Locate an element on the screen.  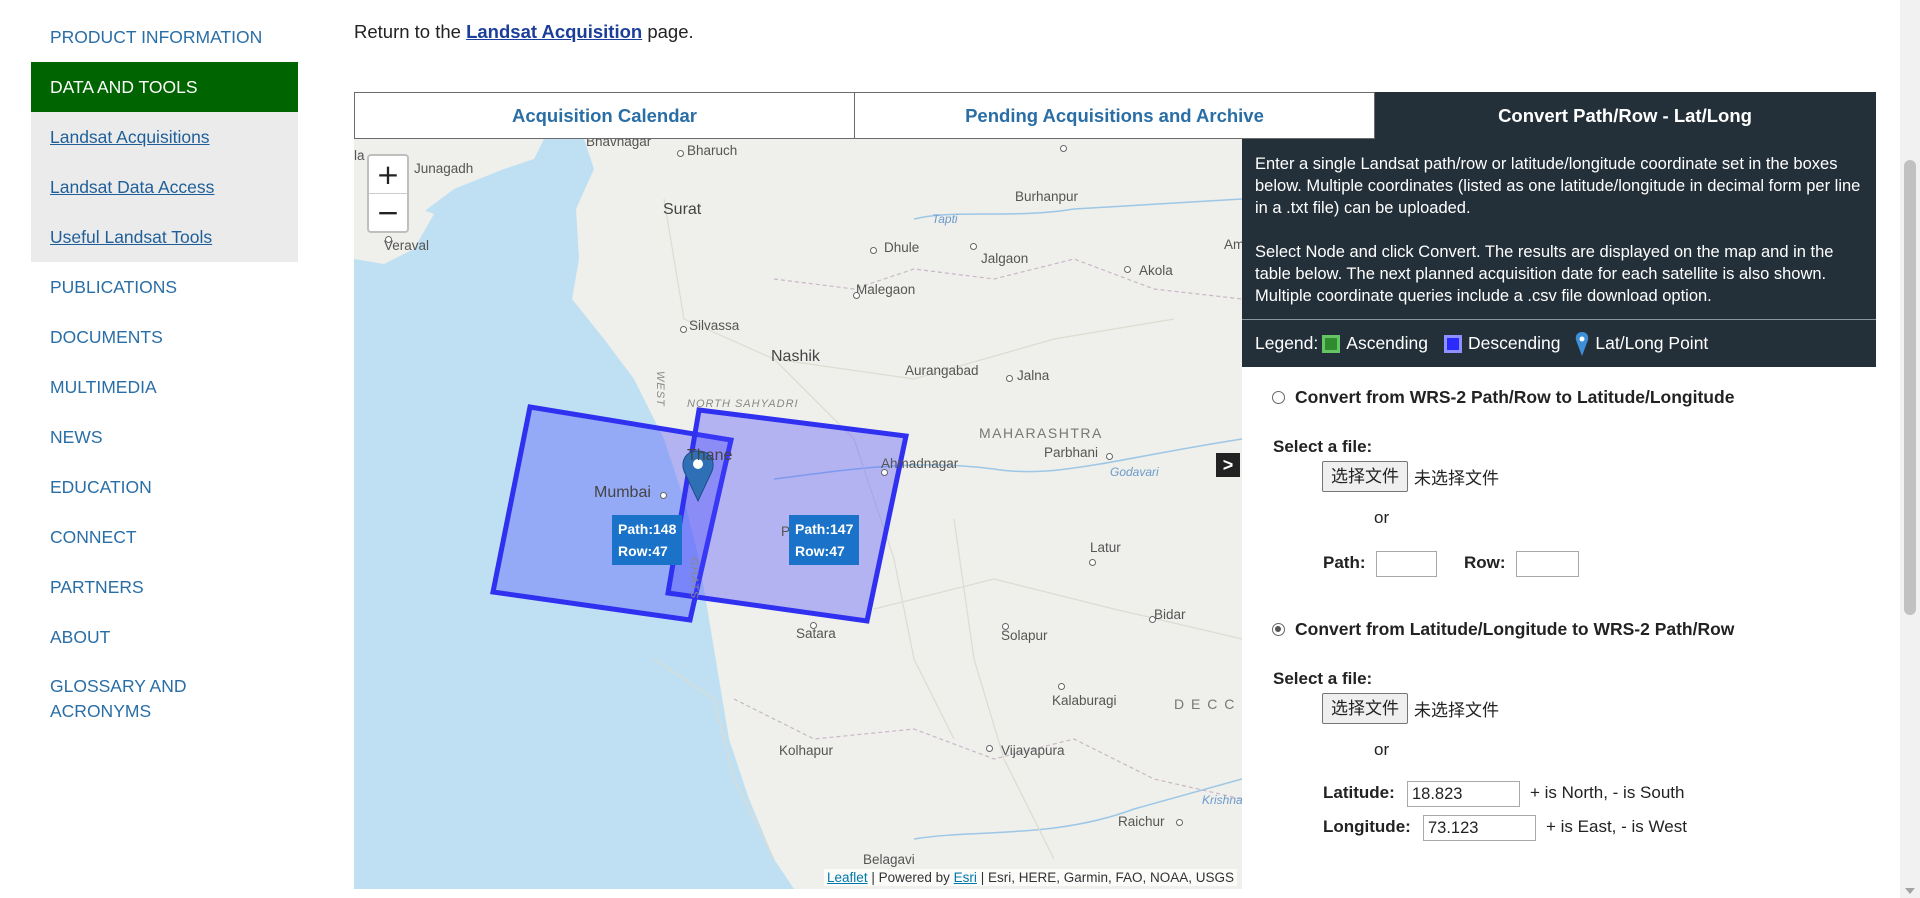
descending-swatch-icon is located at coordinates (1453, 343).